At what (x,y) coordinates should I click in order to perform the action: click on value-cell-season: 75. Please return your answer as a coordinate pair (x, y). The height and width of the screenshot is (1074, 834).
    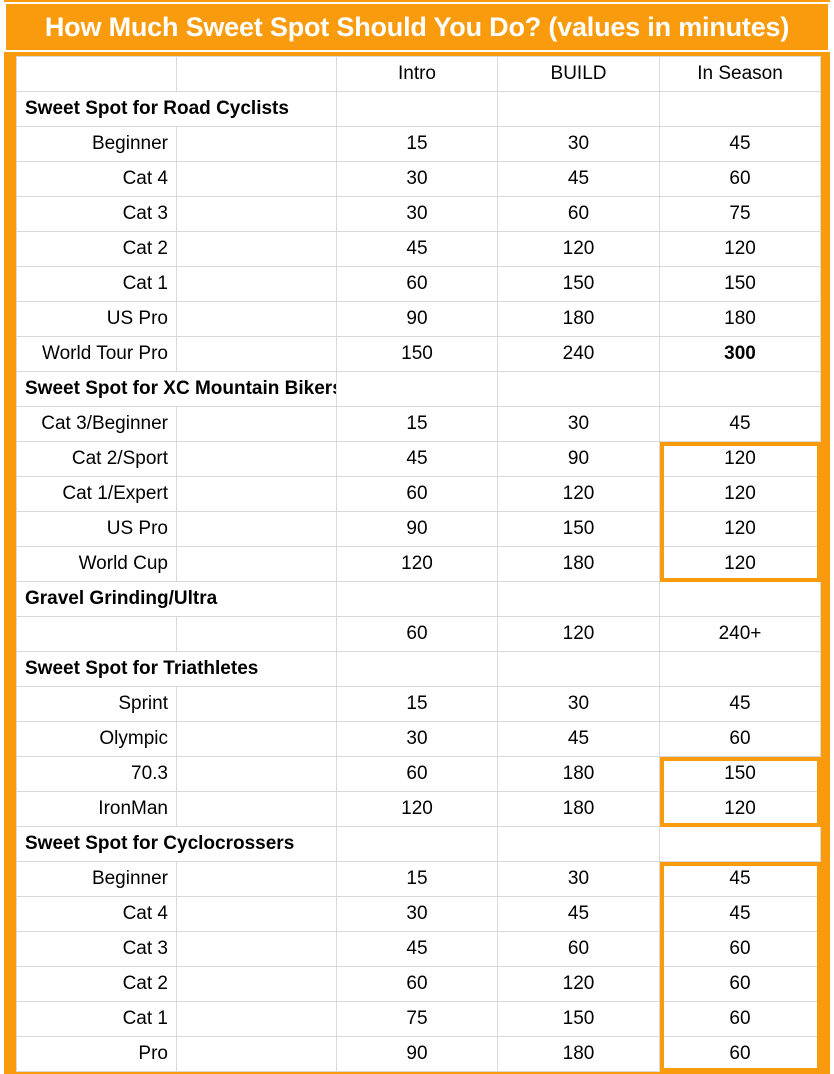
    Looking at the image, I should click on (740, 214).